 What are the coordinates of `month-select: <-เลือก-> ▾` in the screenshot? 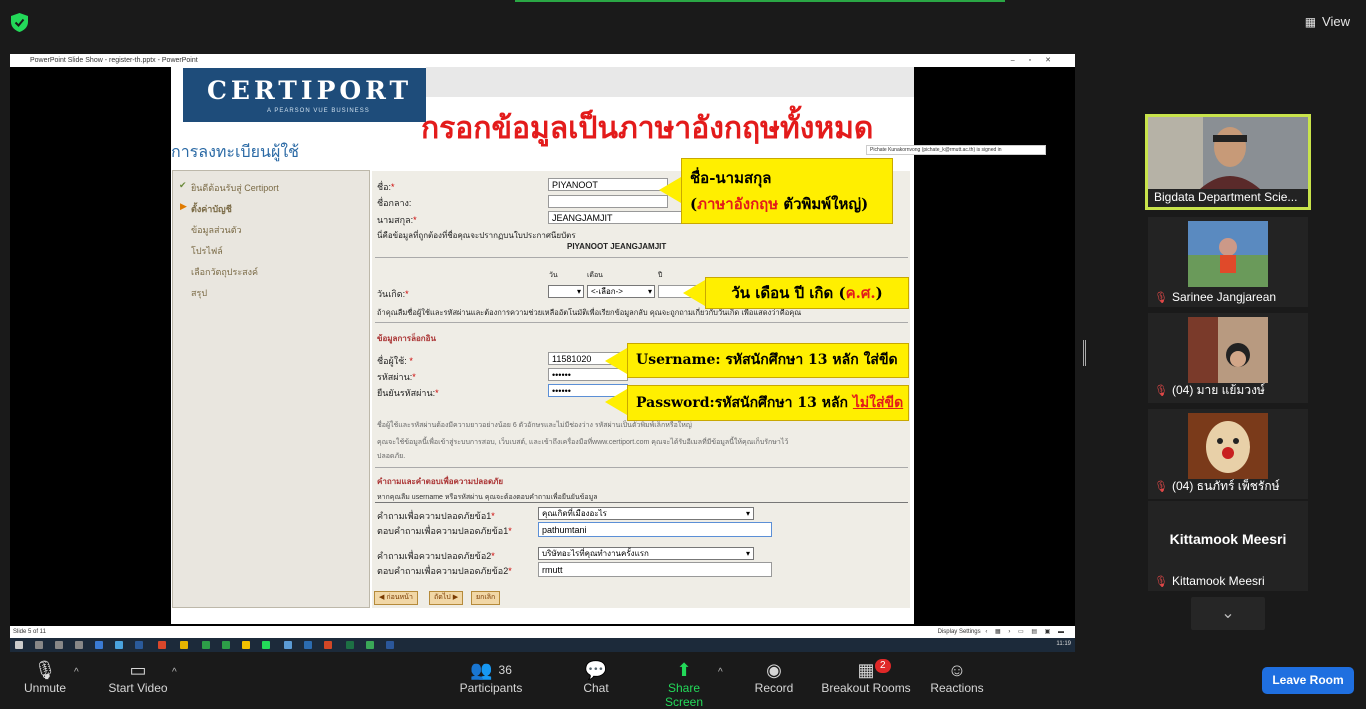 It's located at (621, 291).